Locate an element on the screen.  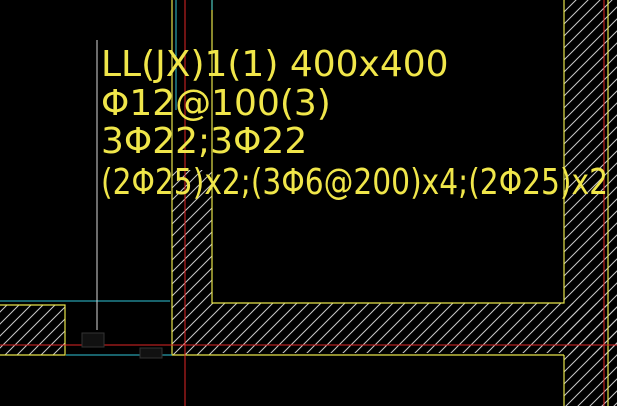
annotation-line-3: 3Φ22;3Φ22 is located at coordinates (204, 141).